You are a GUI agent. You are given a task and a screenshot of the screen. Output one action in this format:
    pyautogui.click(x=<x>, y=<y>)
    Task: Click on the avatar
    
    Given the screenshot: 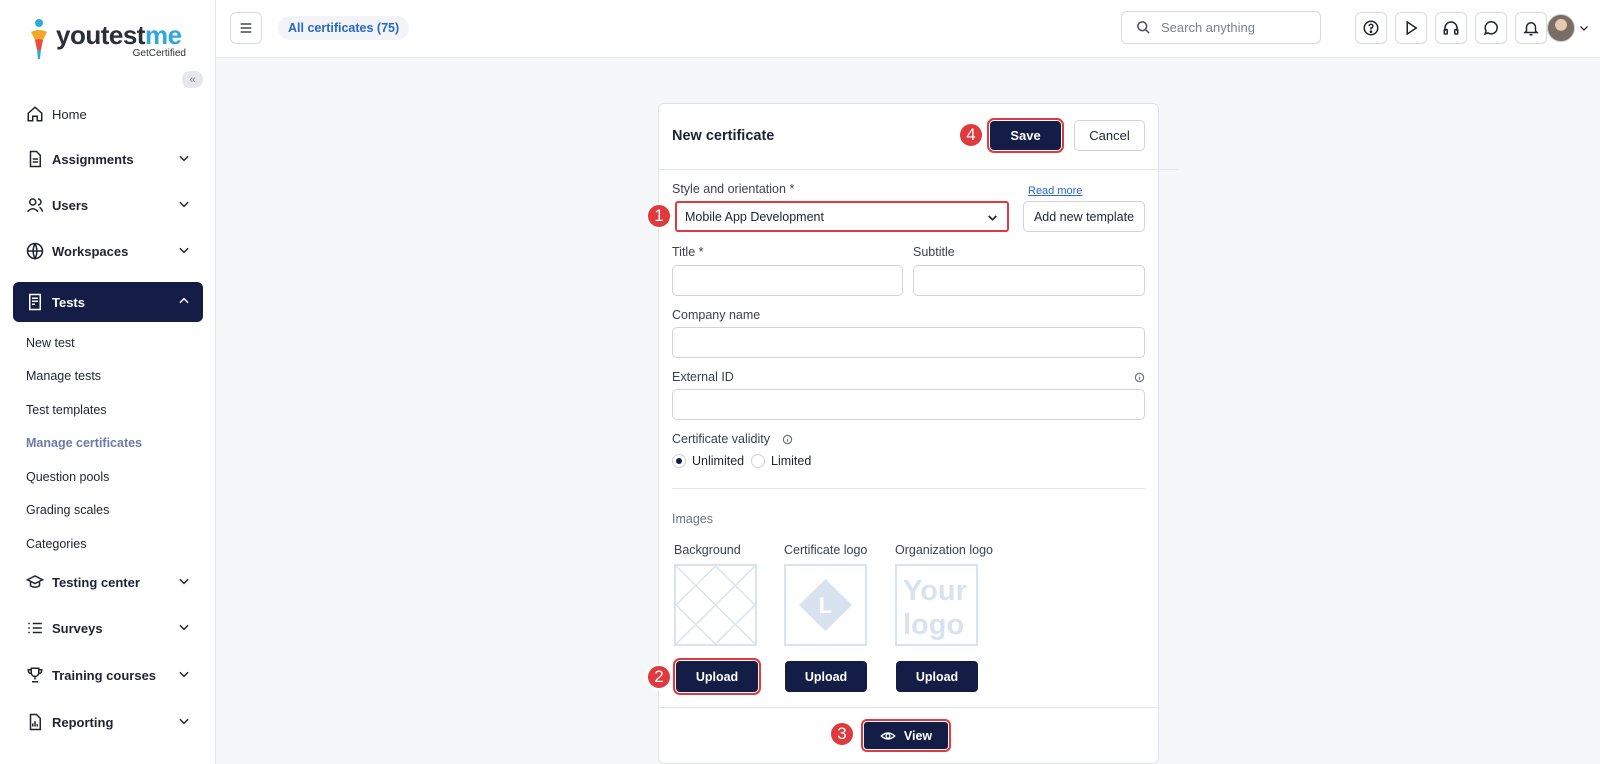 What is the action you would take?
    pyautogui.click(x=1561, y=28)
    